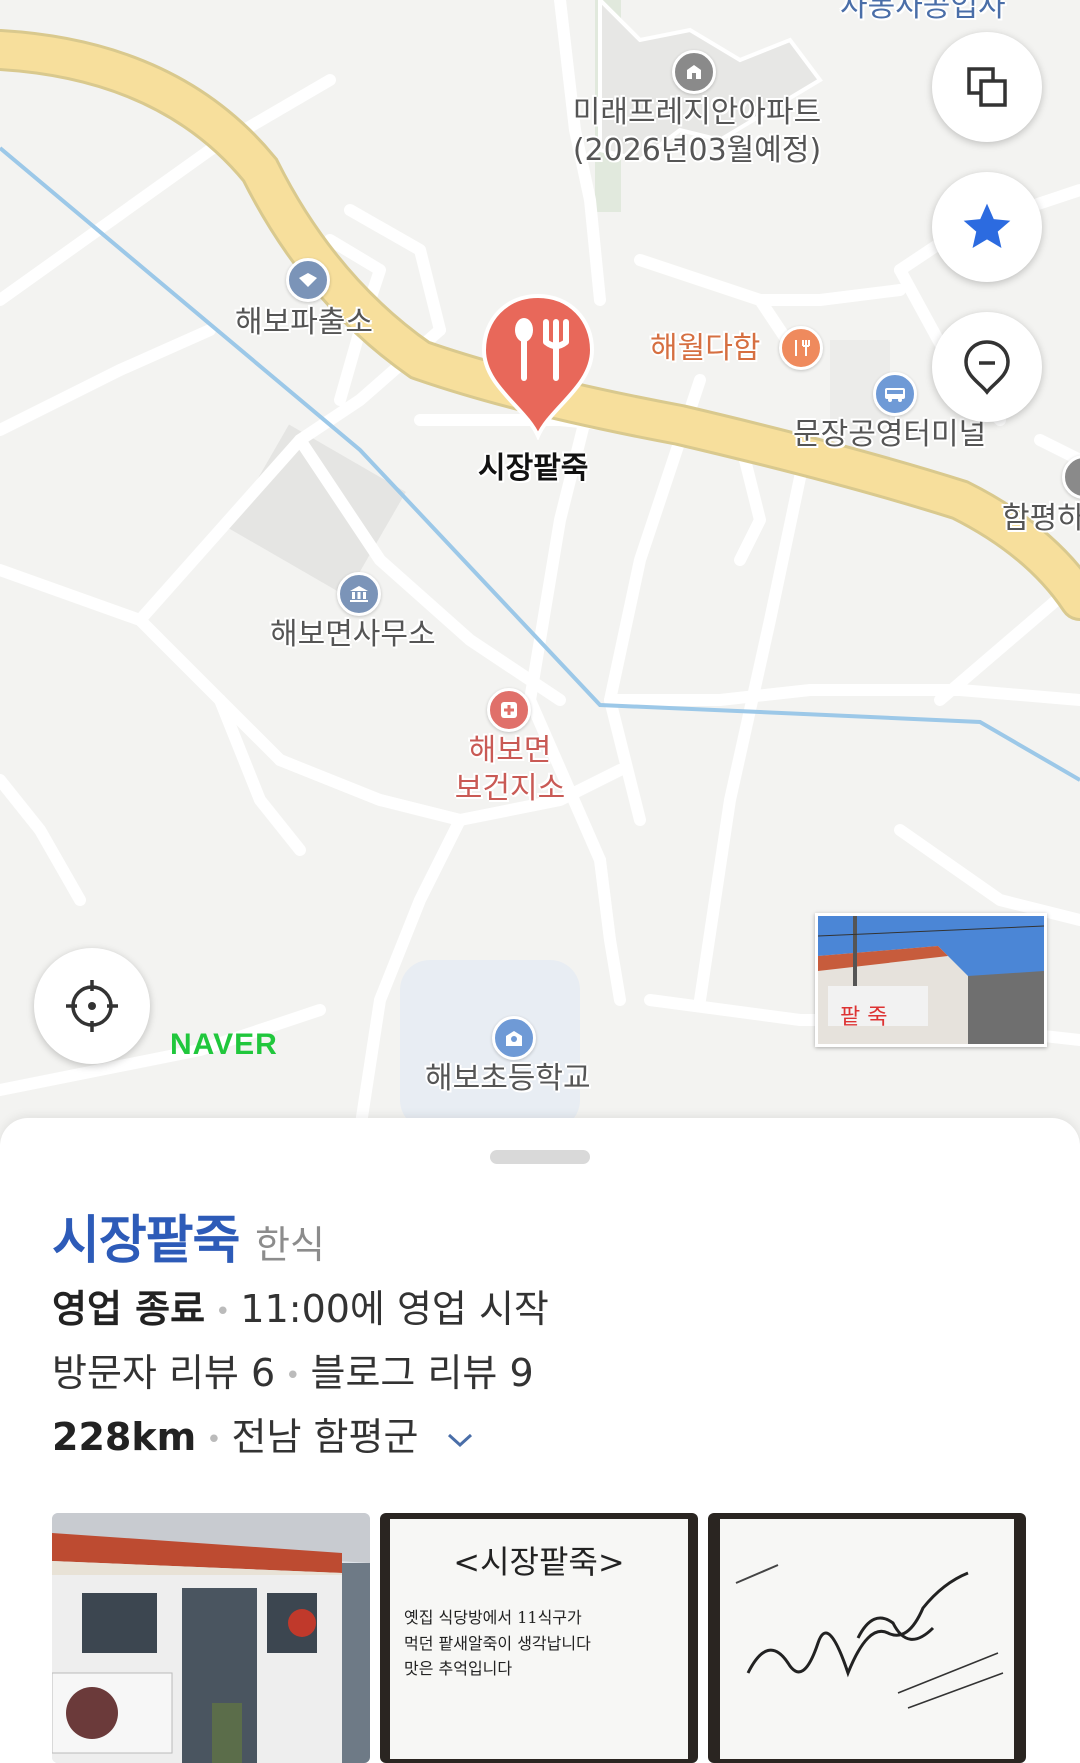 The image size is (1080, 1763). What do you see at coordinates (538, 366) in the screenshot?
I see `selected-marker` at bounding box center [538, 366].